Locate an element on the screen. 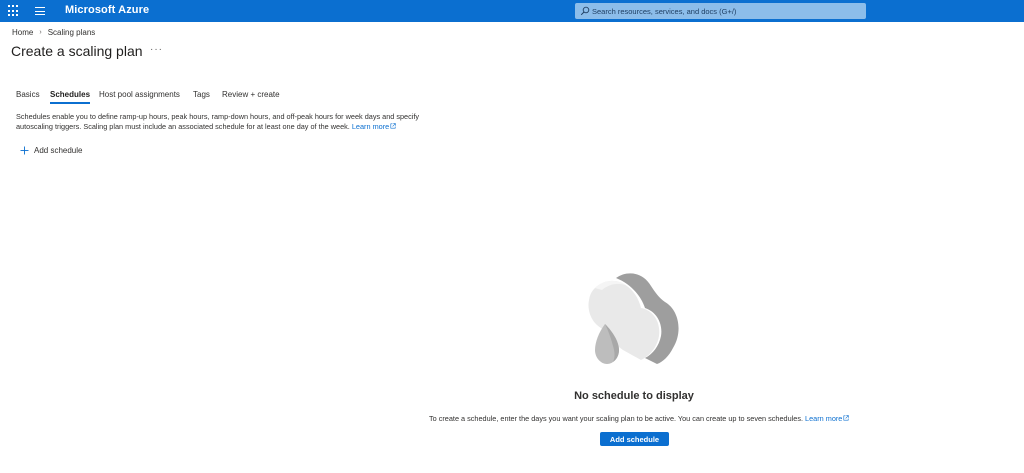 Image resolution: width=1024 pixels, height=473 pixels. learn-more-link: Learn more is located at coordinates (374, 126).